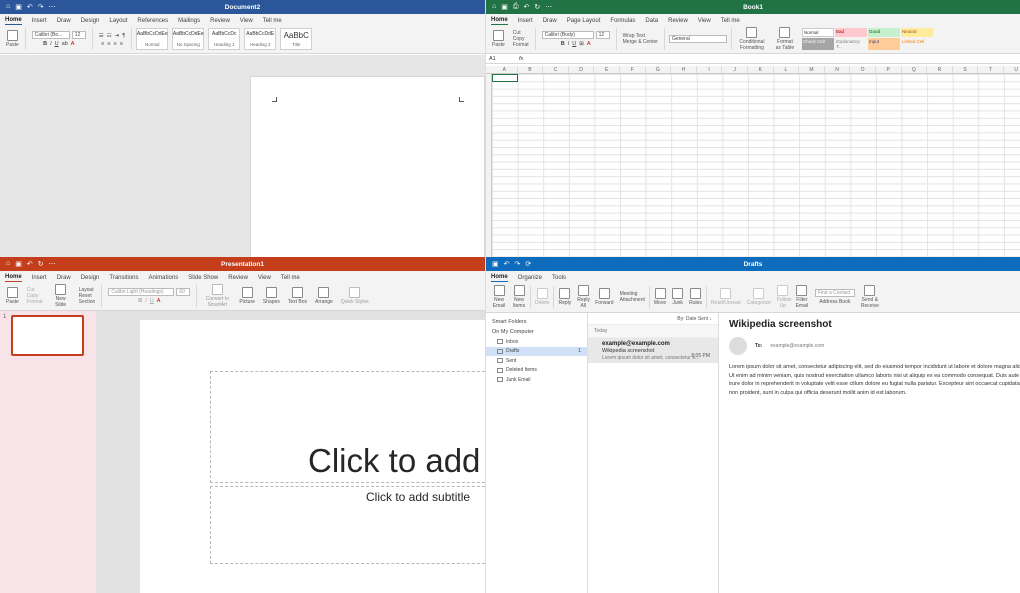  I want to click on fx-icon: fx, so click(521, 59).